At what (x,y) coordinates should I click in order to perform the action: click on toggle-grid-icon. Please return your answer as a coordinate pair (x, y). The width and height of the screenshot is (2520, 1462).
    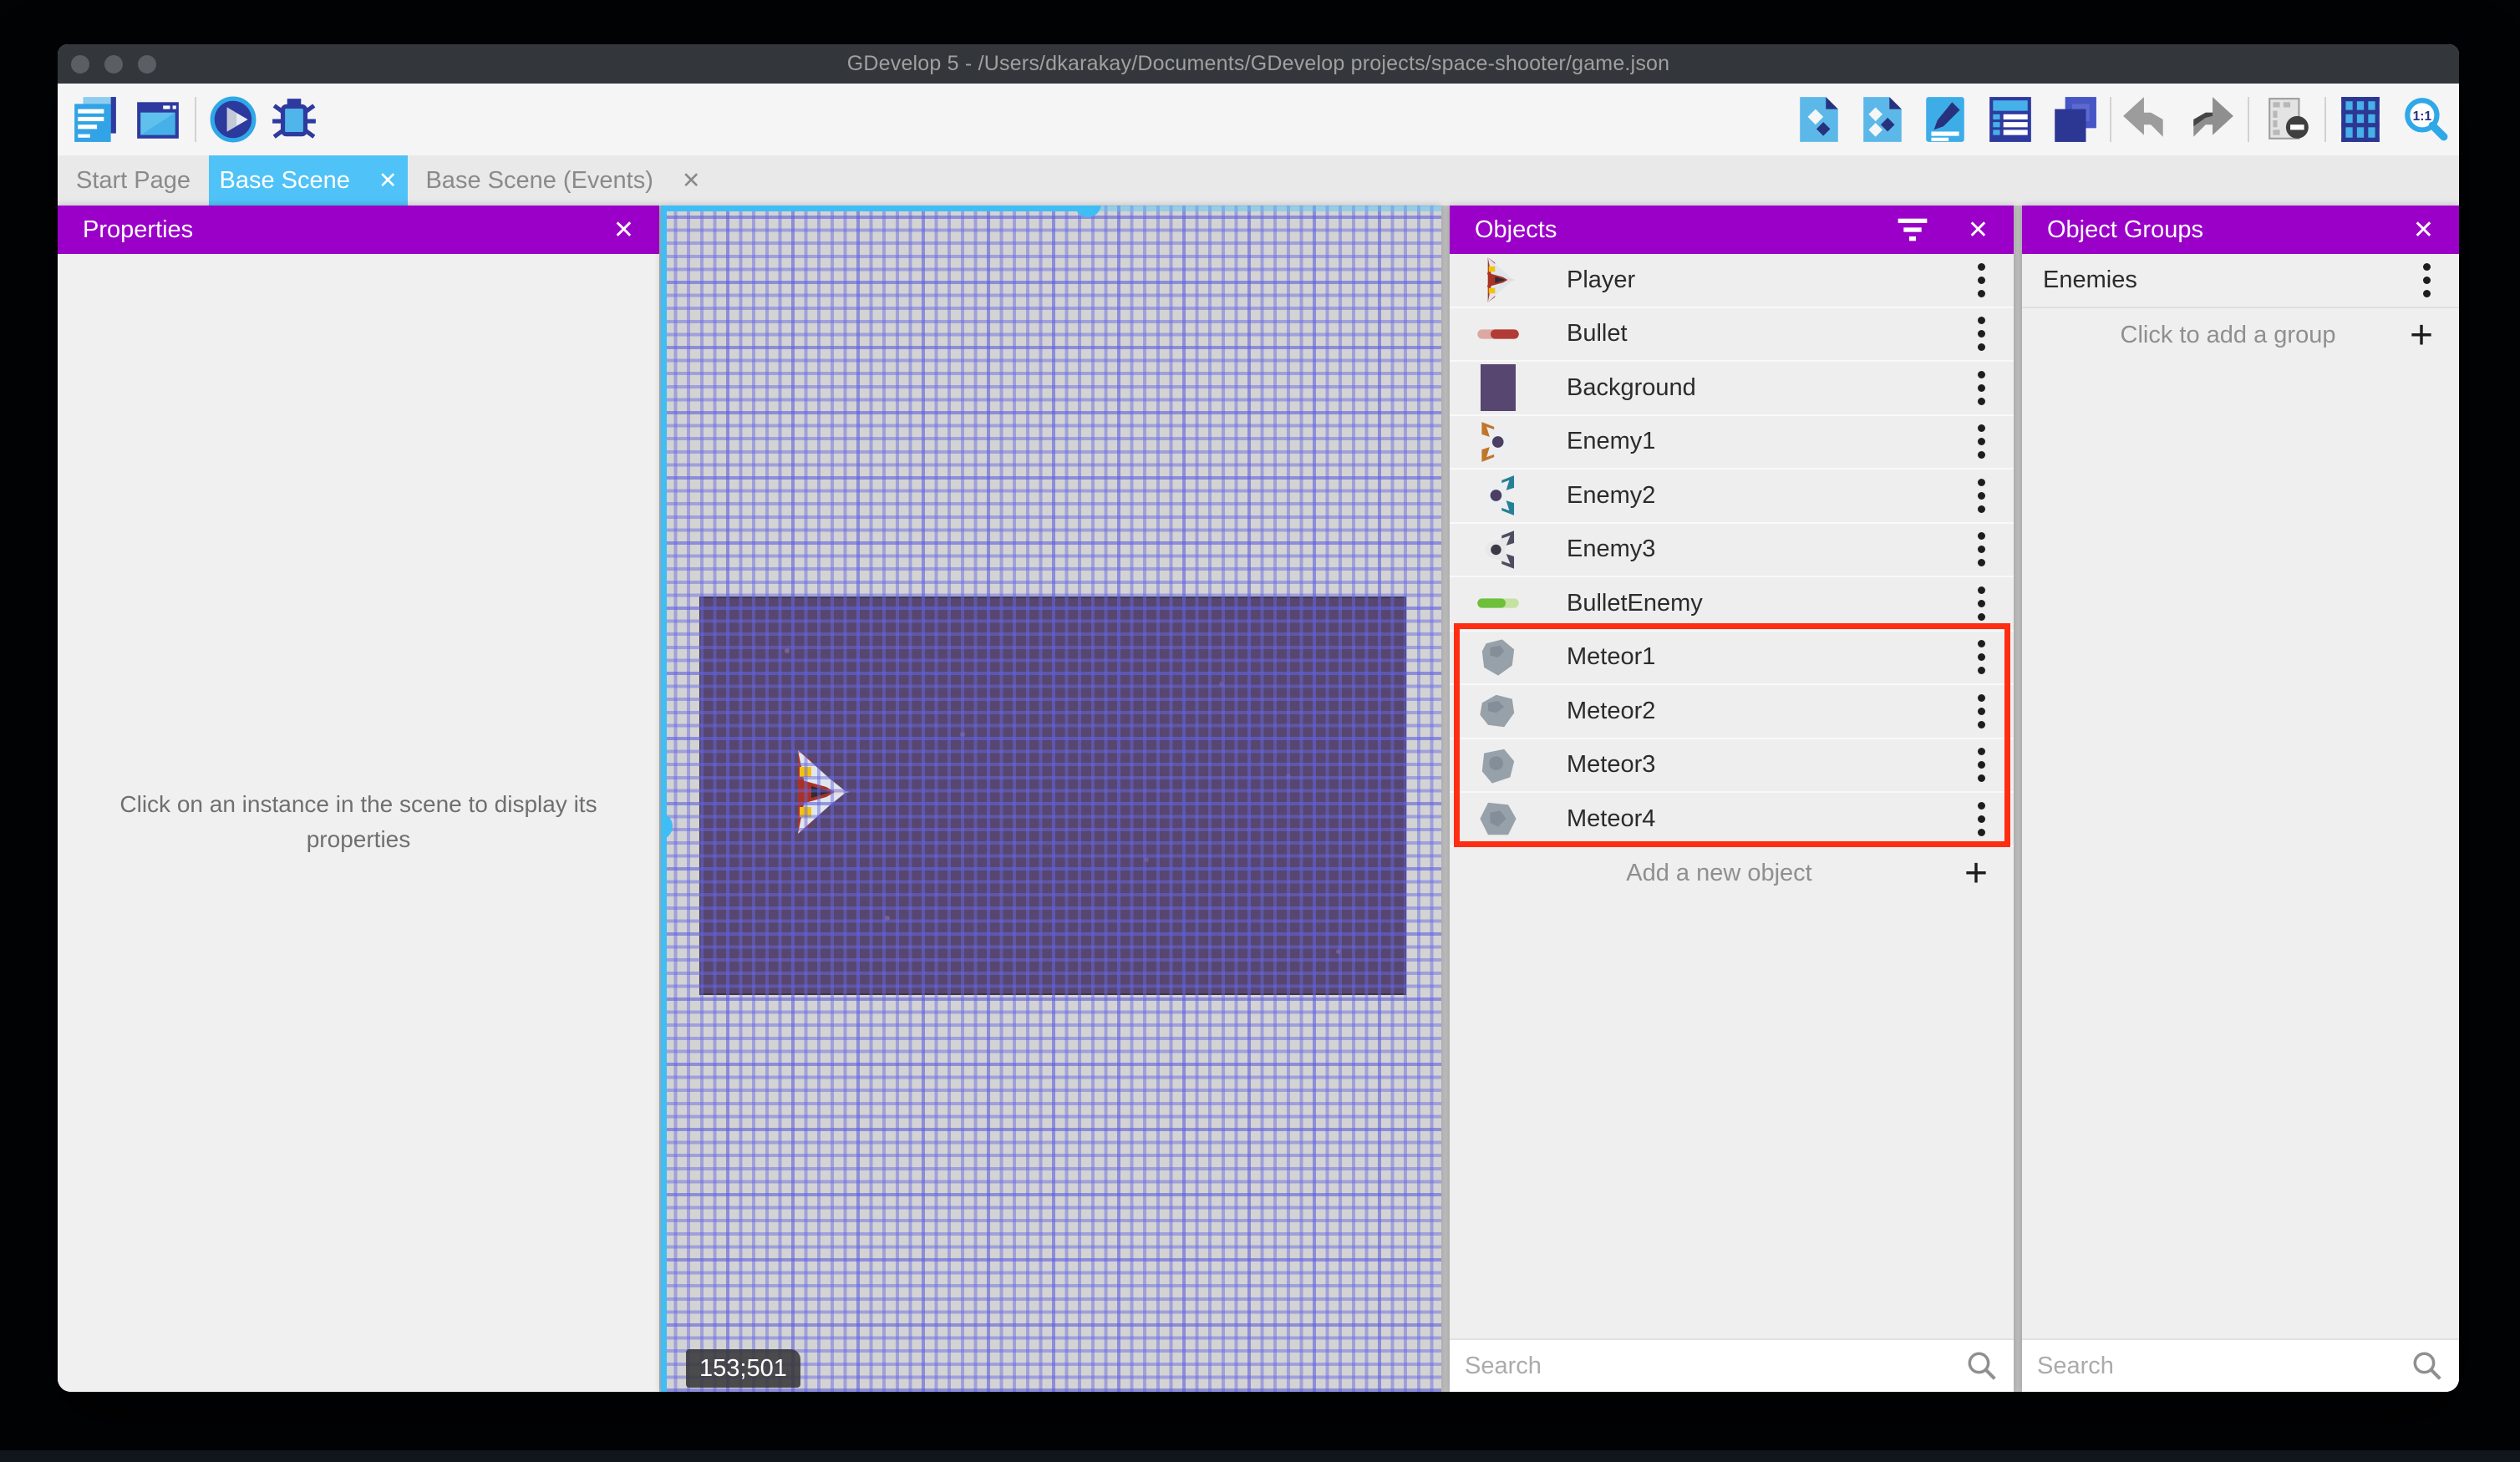
    Looking at the image, I should click on (2360, 119).